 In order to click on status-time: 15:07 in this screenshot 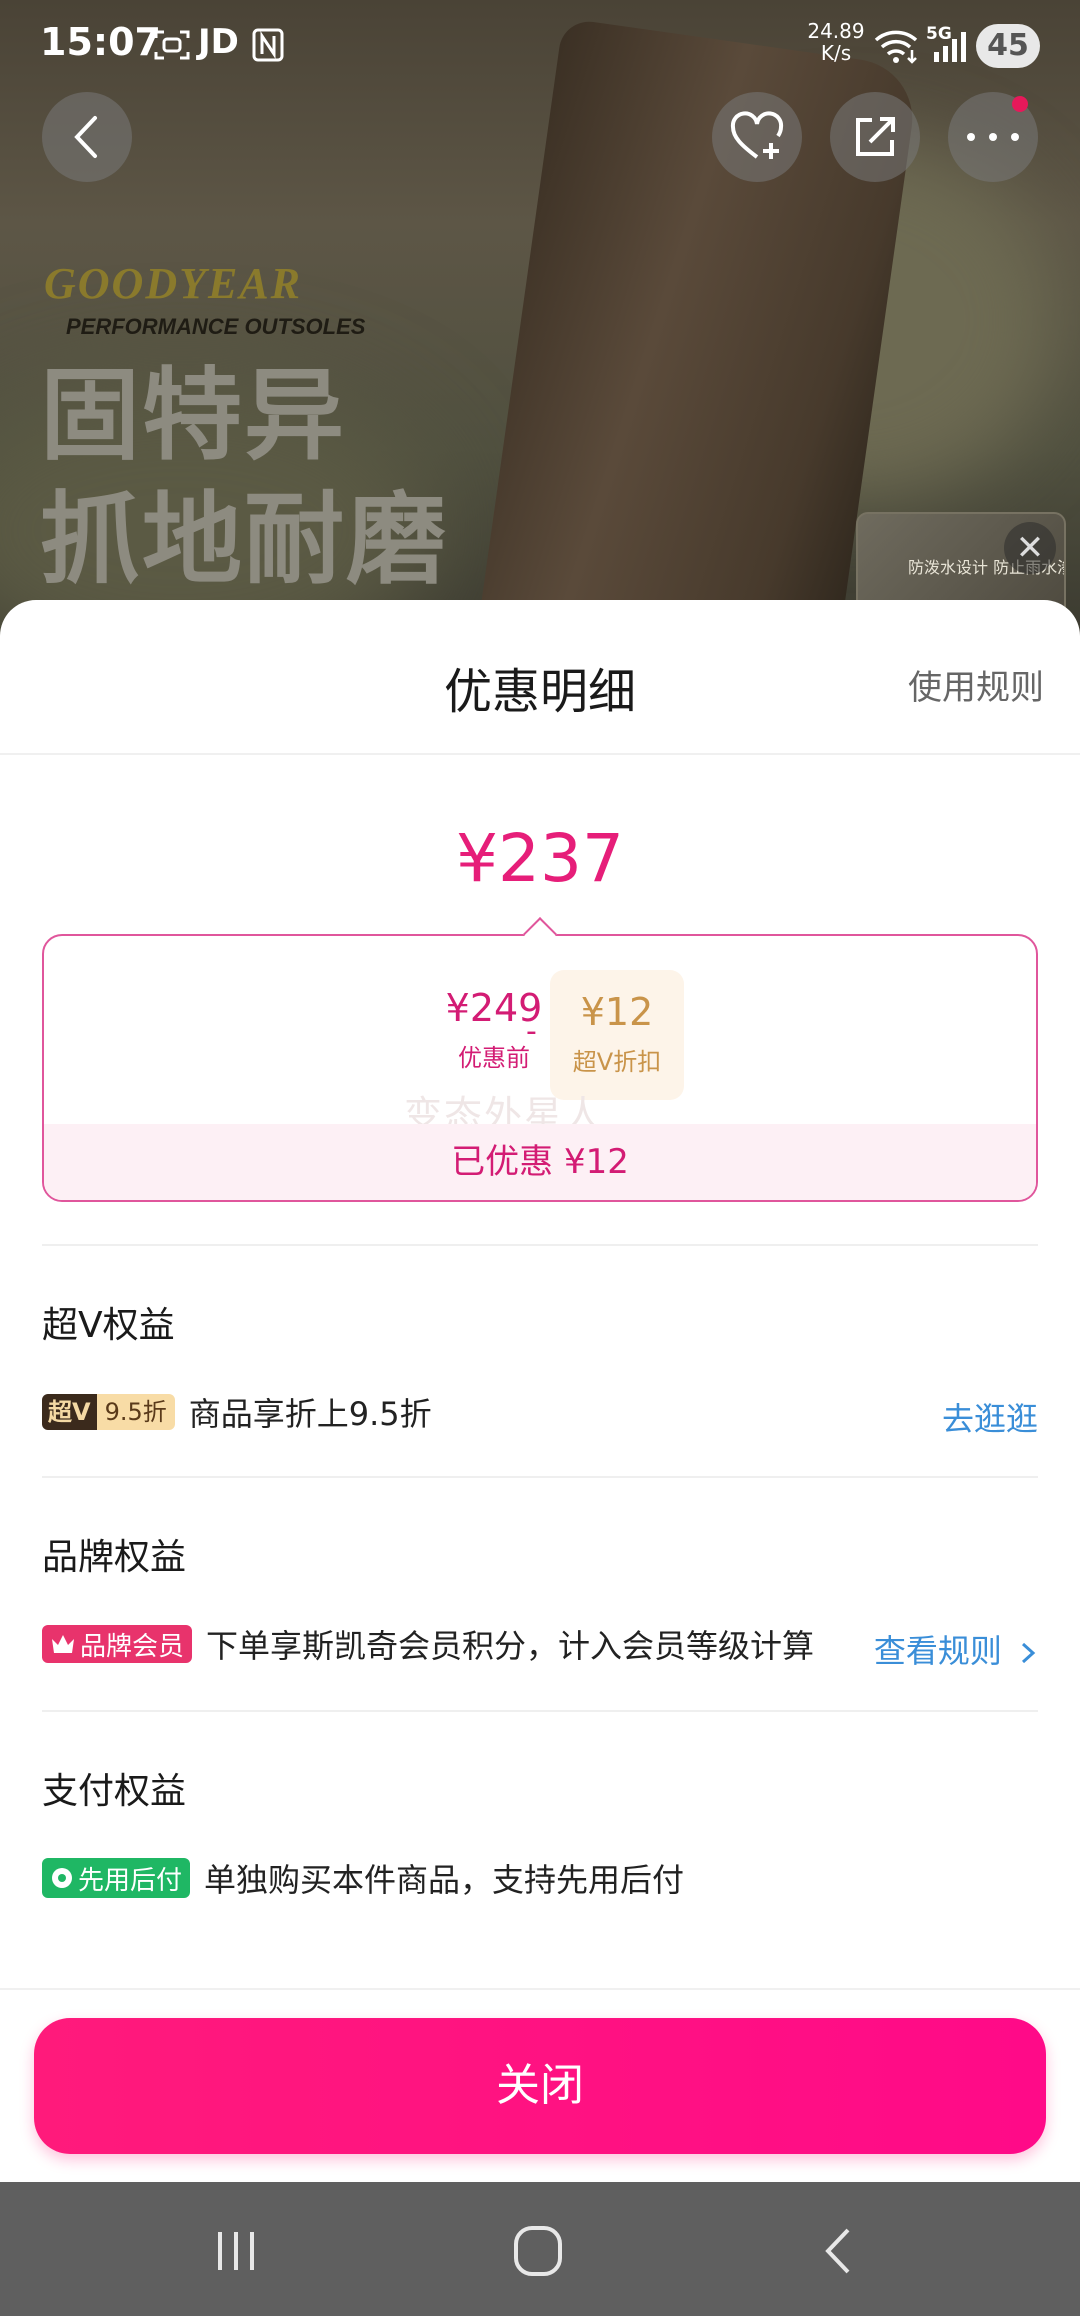, I will do `click(100, 42)`.